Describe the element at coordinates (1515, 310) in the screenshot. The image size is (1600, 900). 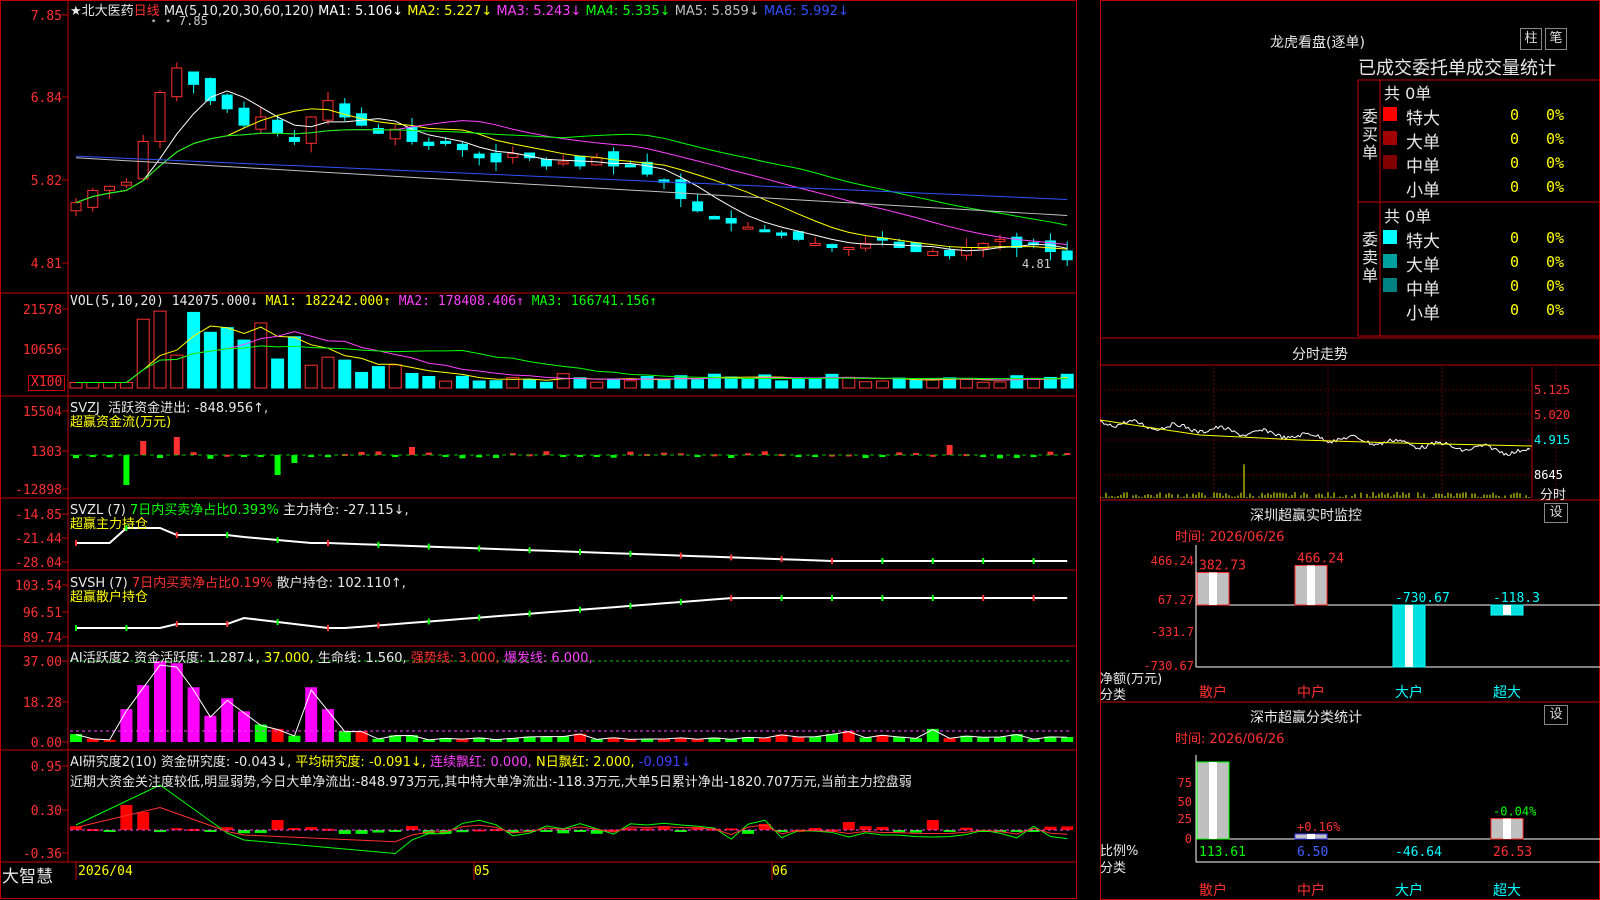
I see `sell-row-value-3: 0` at that location.